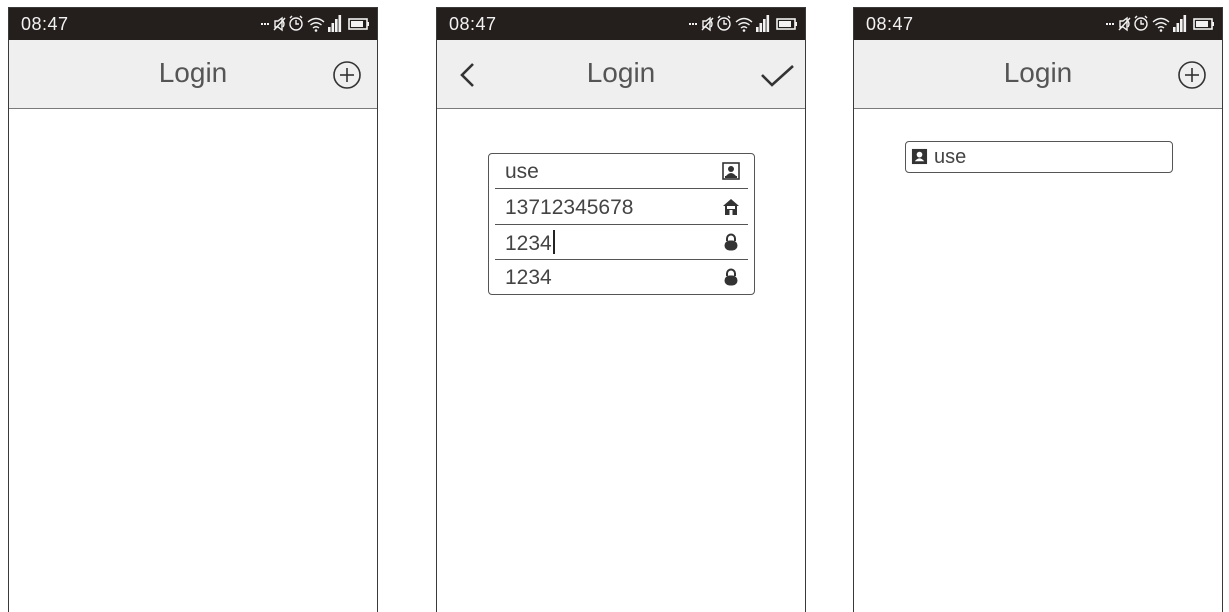  I want to click on username-field: use, so click(621, 171).